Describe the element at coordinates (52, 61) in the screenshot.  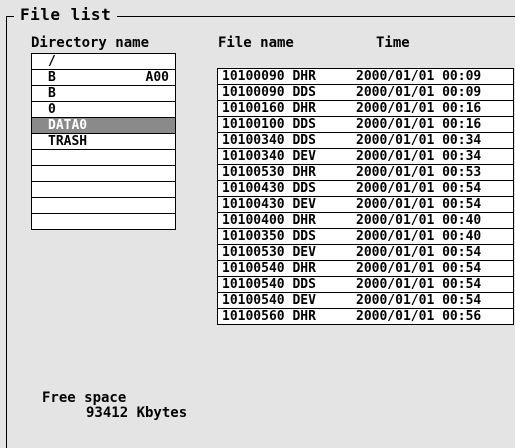
I see `directory-item-name: /` at that location.